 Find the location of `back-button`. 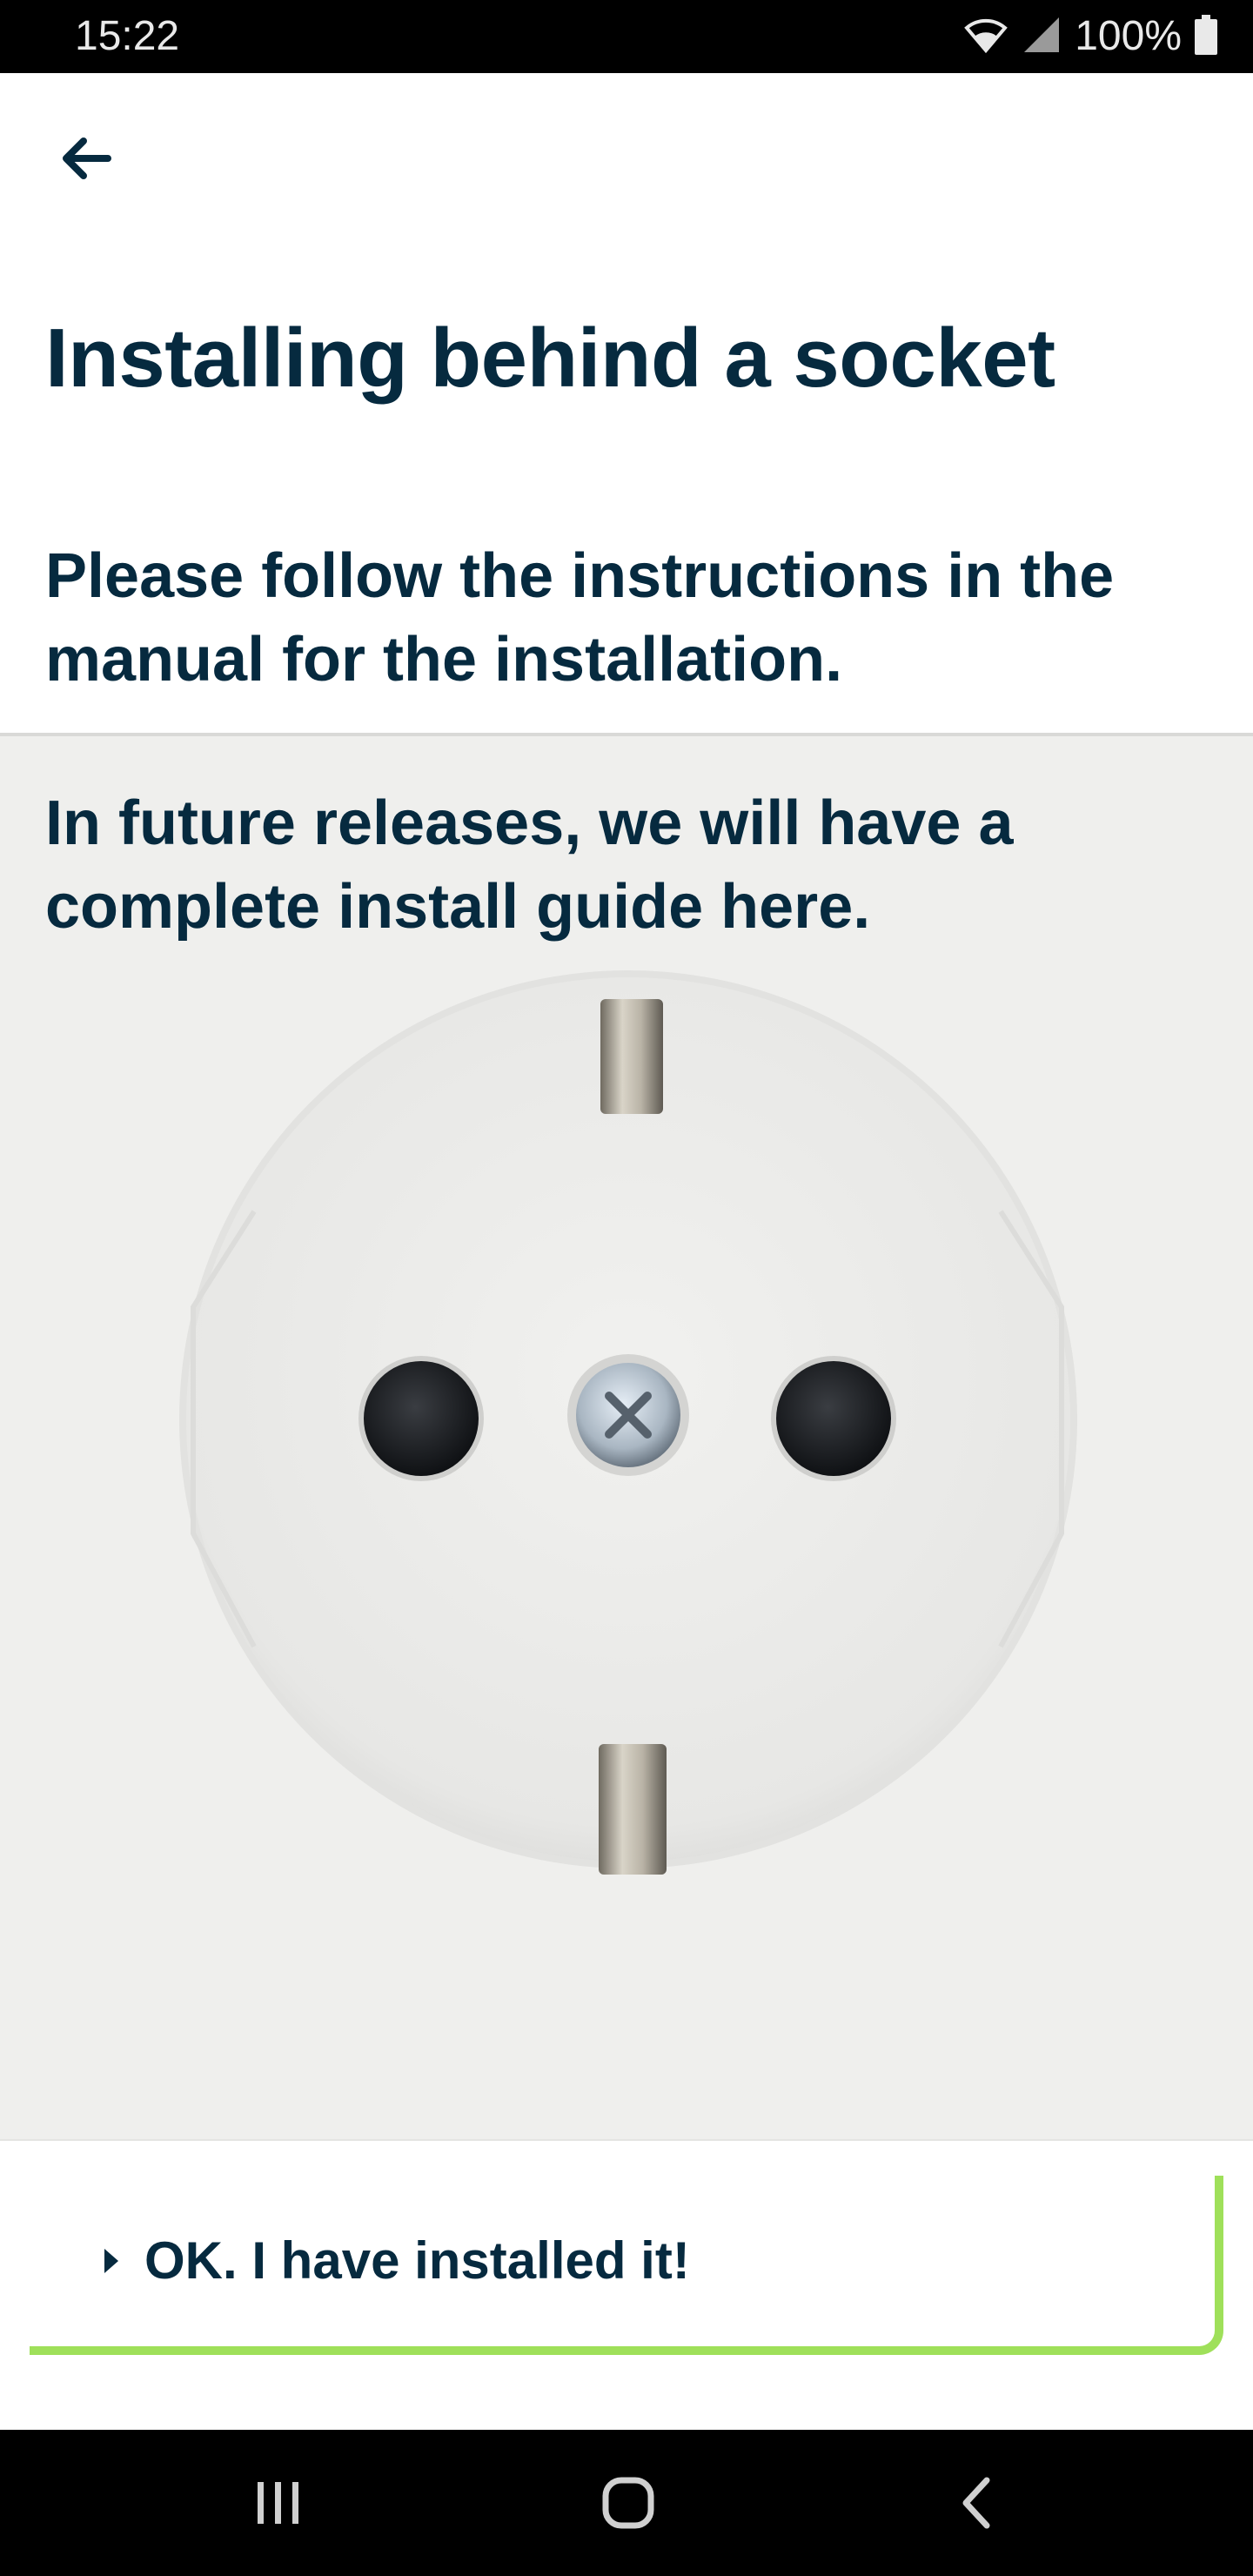

back-button is located at coordinates (85, 158).